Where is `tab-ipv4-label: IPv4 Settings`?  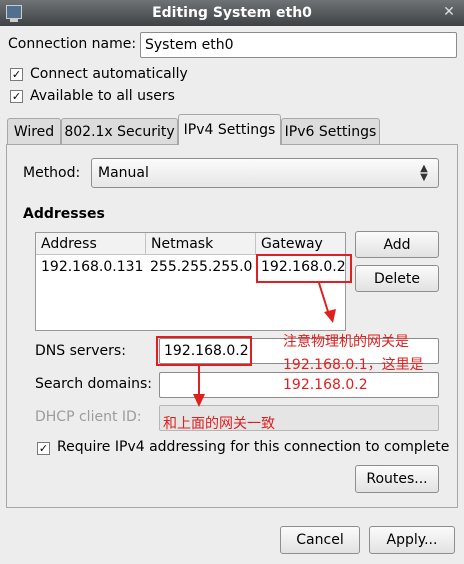 tab-ipv4-label: IPv4 Settings is located at coordinates (229, 130).